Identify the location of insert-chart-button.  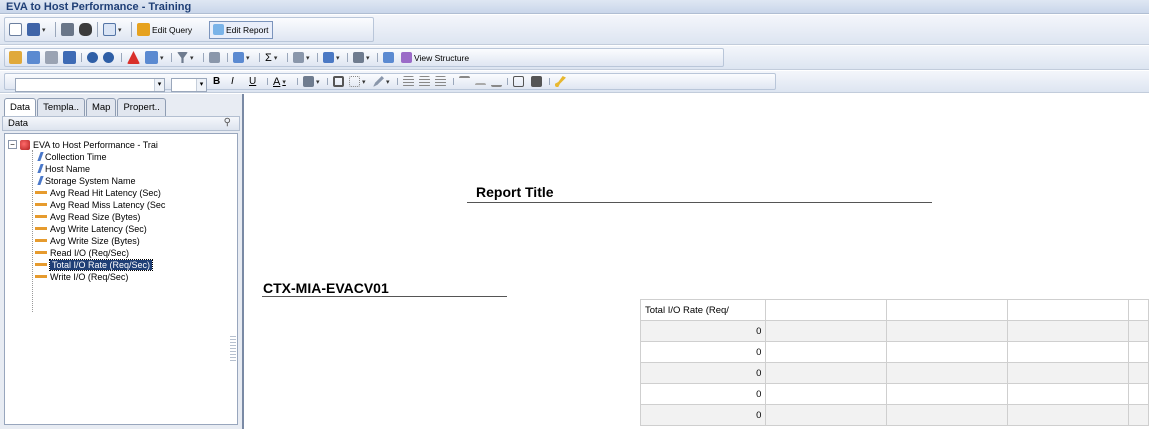
(33, 58).